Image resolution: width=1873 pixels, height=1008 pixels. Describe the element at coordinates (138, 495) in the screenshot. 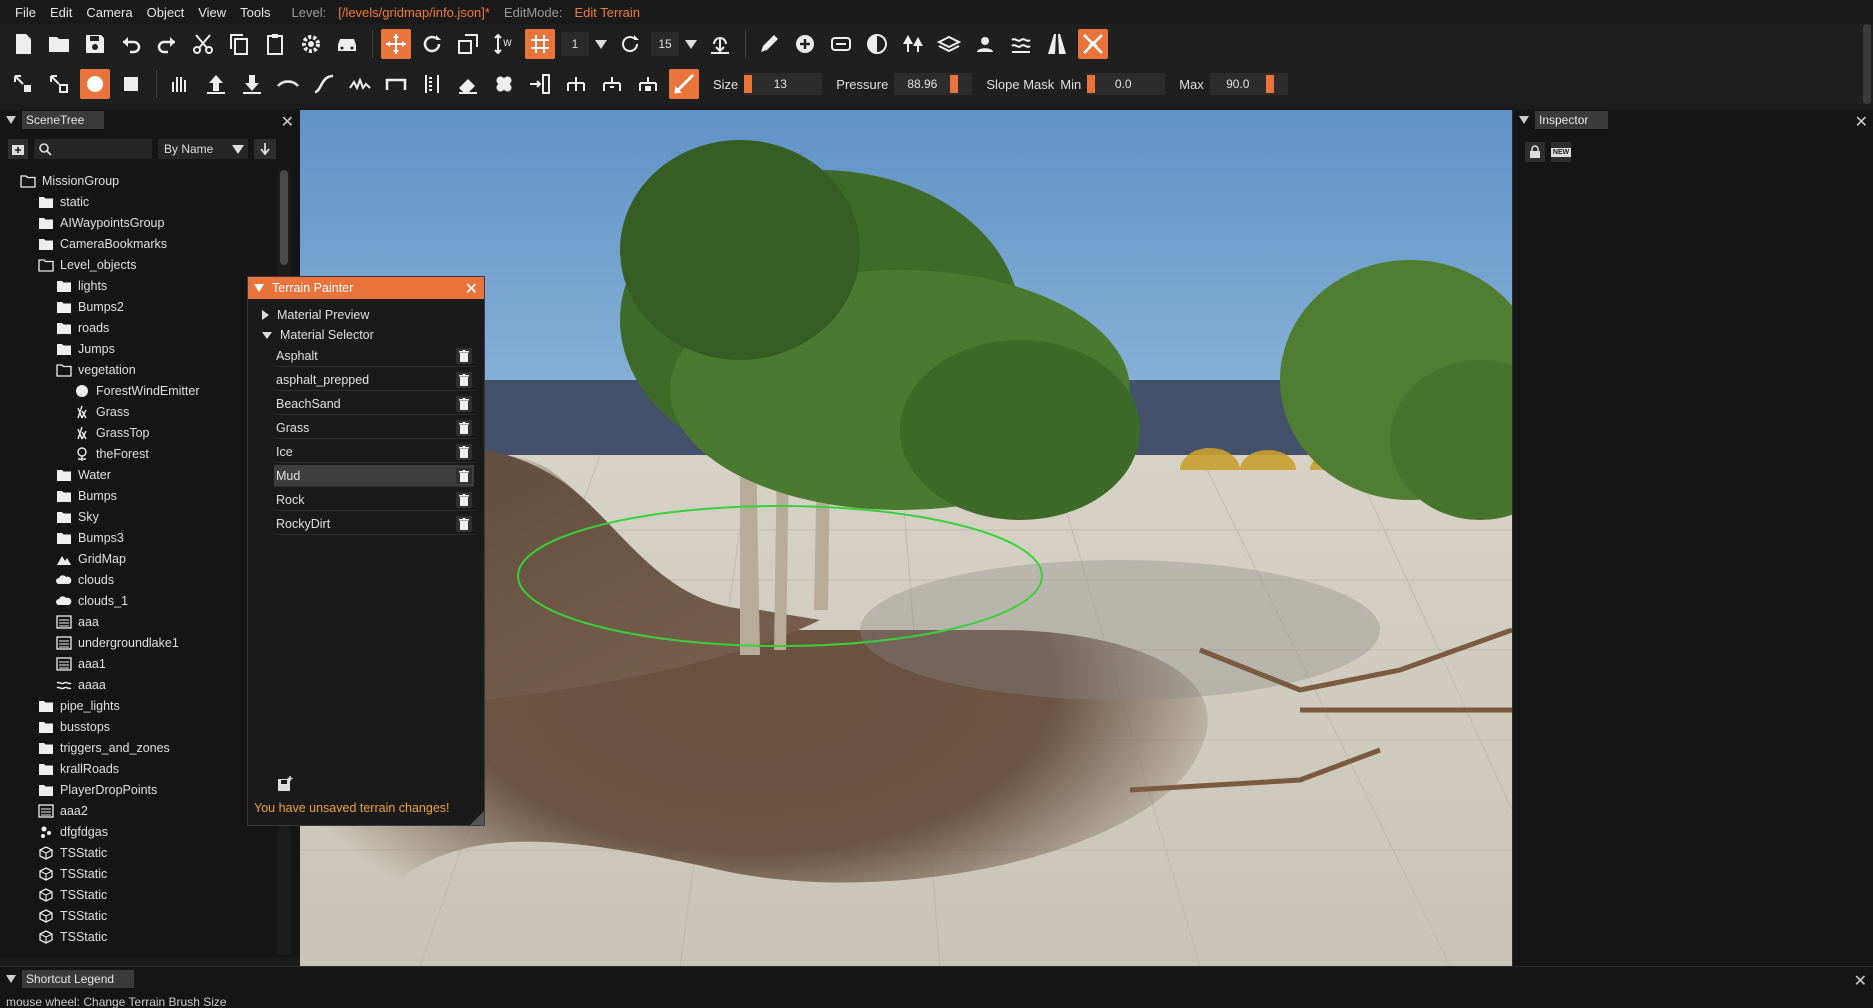

I see `tree-item: Bumps` at that location.